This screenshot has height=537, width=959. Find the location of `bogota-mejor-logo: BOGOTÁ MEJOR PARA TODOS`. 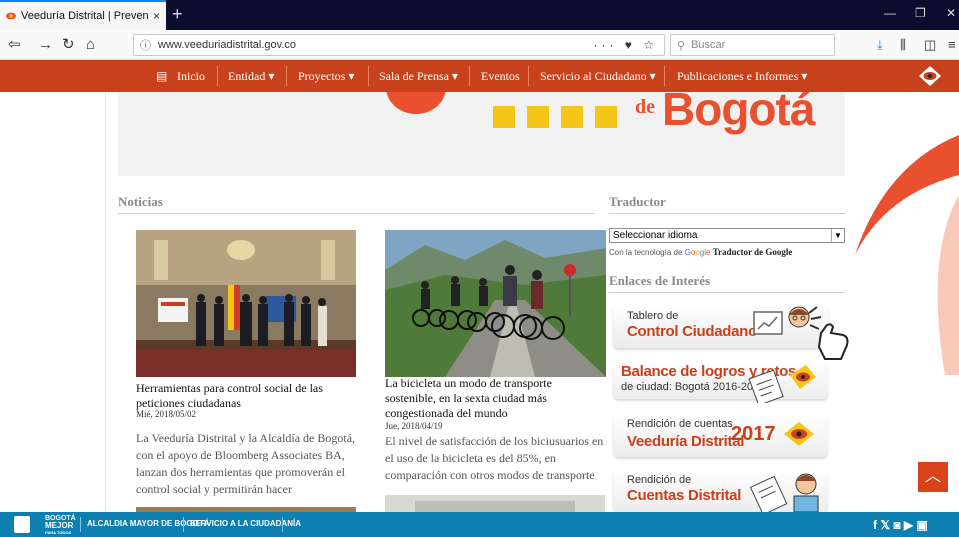

bogota-mejor-logo: BOGOTÁ MEJOR PARA TODOS is located at coordinates (60, 525).